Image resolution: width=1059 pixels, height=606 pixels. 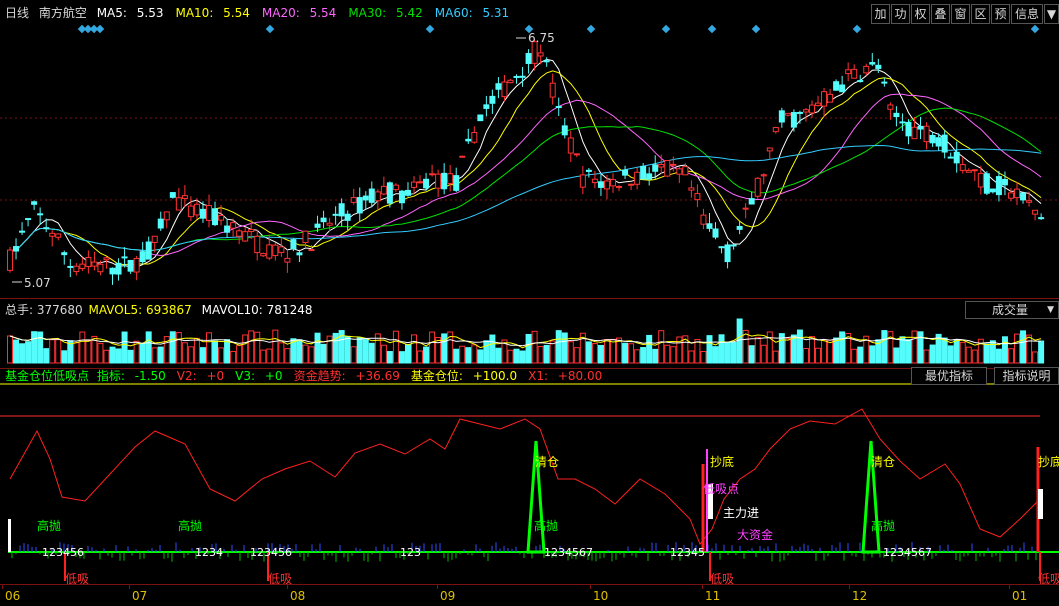 What do you see at coordinates (111, 13) in the screenshot?
I see `ma-label: MA5:` at bounding box center [111, 13].